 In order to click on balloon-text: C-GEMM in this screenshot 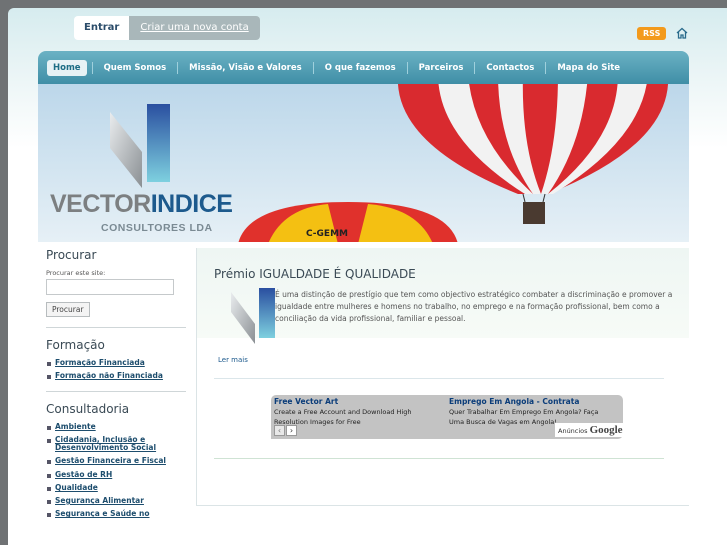, I will do `click(327, 234)`.